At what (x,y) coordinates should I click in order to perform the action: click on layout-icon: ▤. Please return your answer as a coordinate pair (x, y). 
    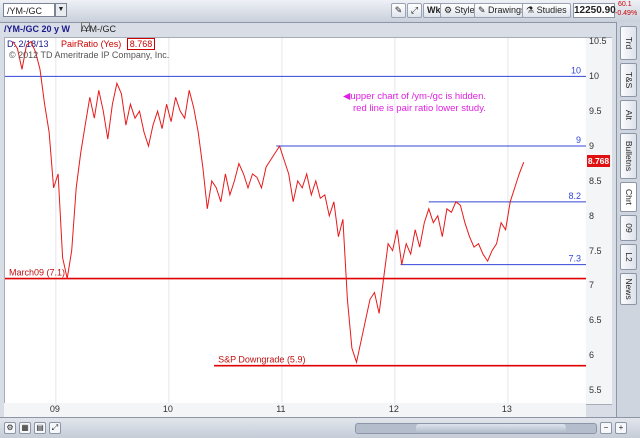
    Looking at the image, I should click on (40, 428).